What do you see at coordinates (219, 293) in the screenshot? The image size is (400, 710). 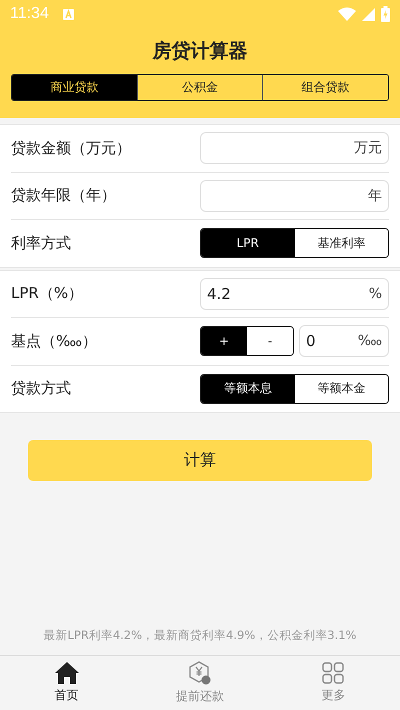 I see `field-value: 4.2` at bounding box center [219, 293].